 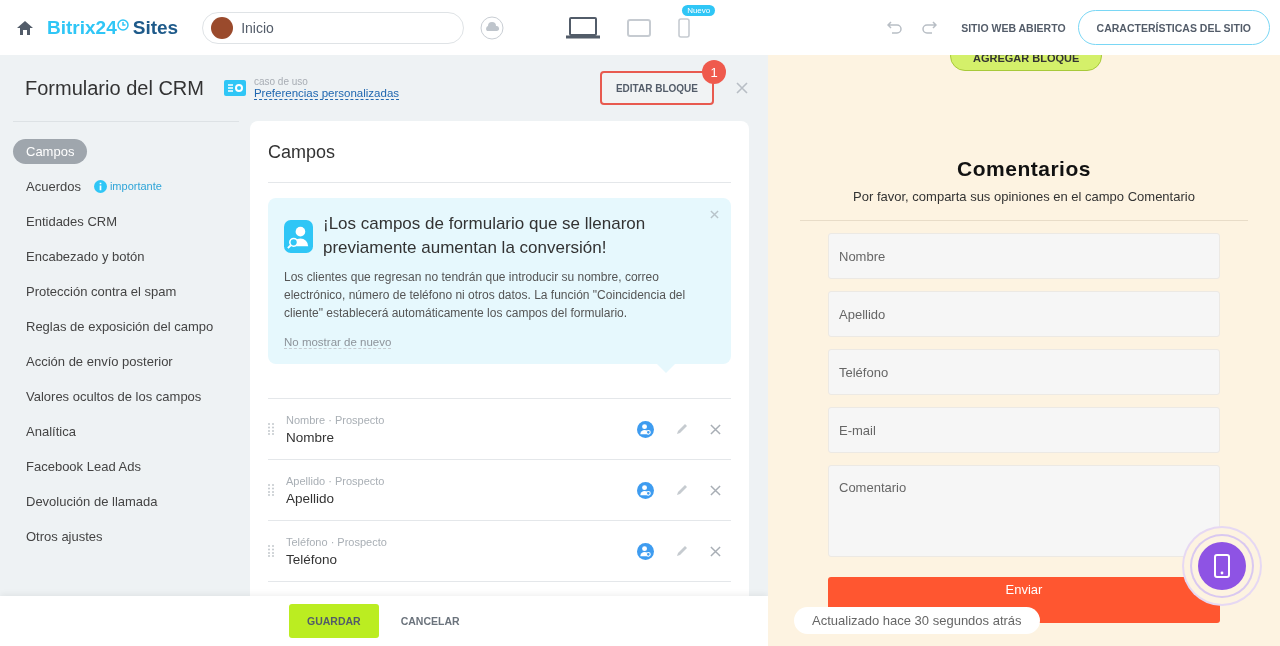 I want to click on home-icon, so click(x=25, y=27).